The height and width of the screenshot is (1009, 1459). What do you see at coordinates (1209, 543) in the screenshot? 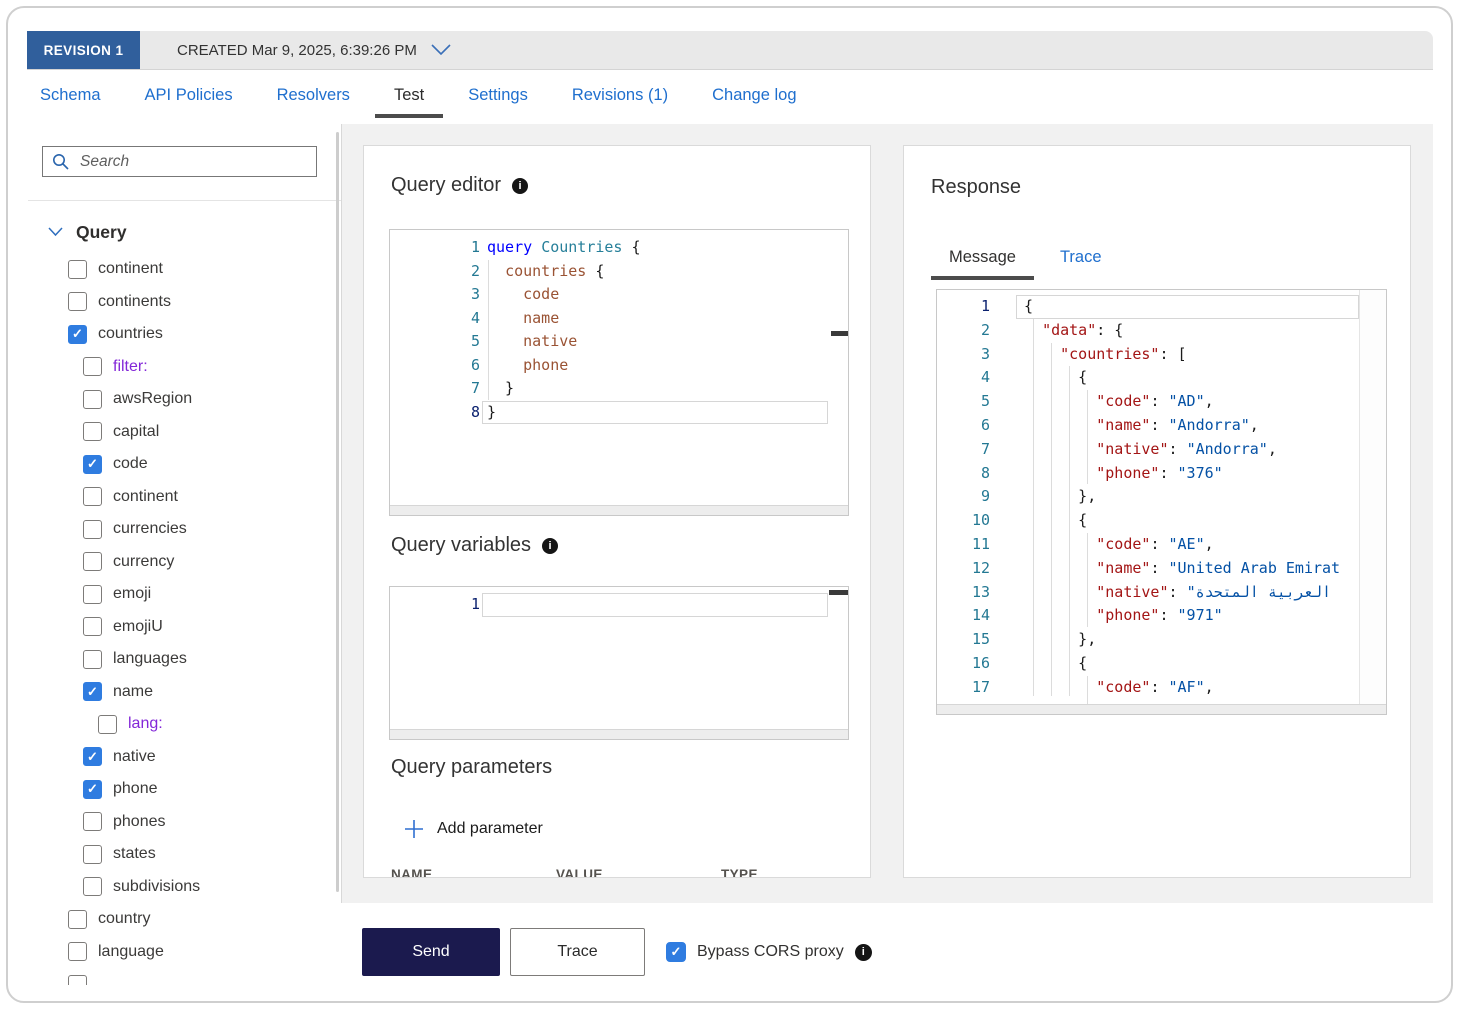
I see `token: ,` at bounding box center [1209, 543].